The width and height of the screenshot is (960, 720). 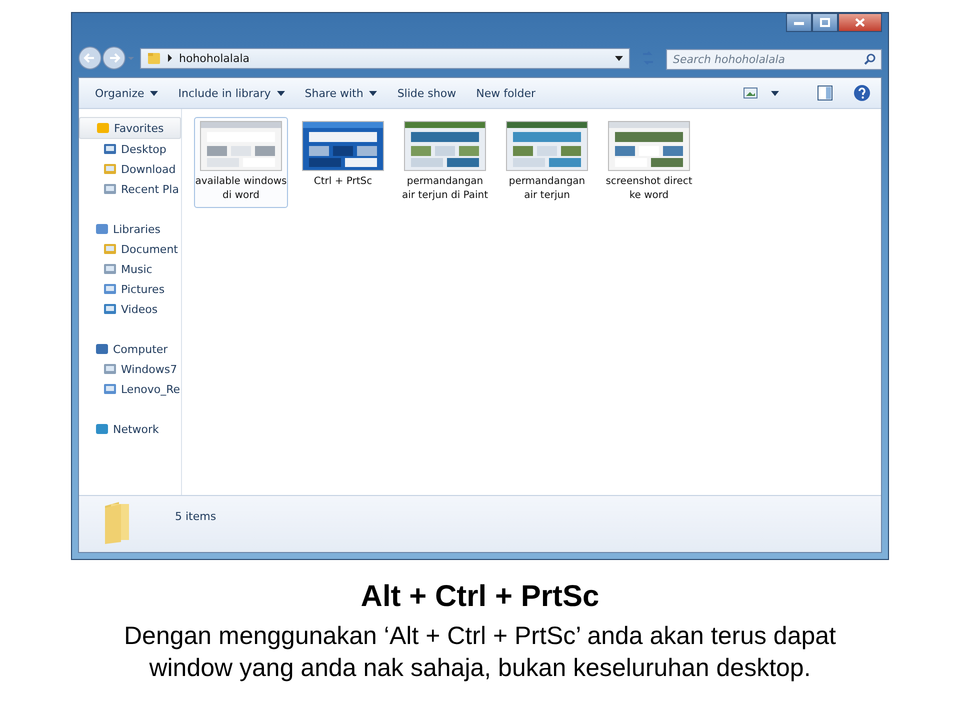 I want to click on slide-text: Dengan menggunakan ‘Alt + Ctrl + PrtSc’ anda akan terus dapat window yang anda nak sahaja, bukan keseluruhan desktop., so click(x=479, y=652).